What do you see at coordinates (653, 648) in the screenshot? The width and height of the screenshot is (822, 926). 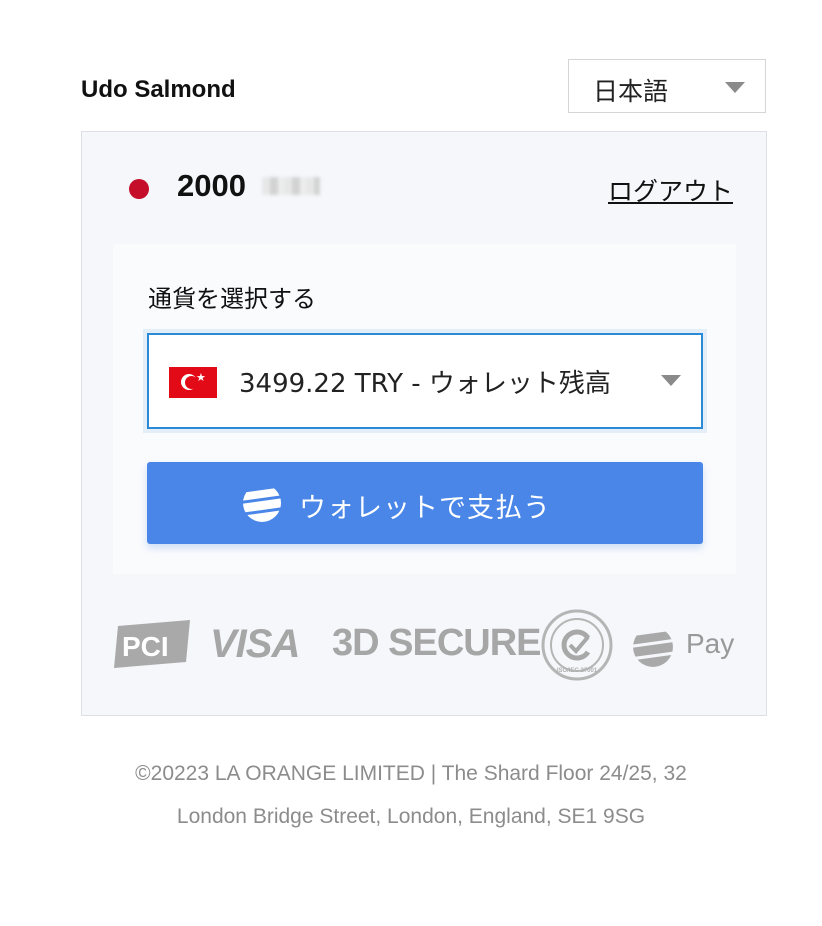 I see `wallet-pay-logo-icon` at bounding box center [653, 648].